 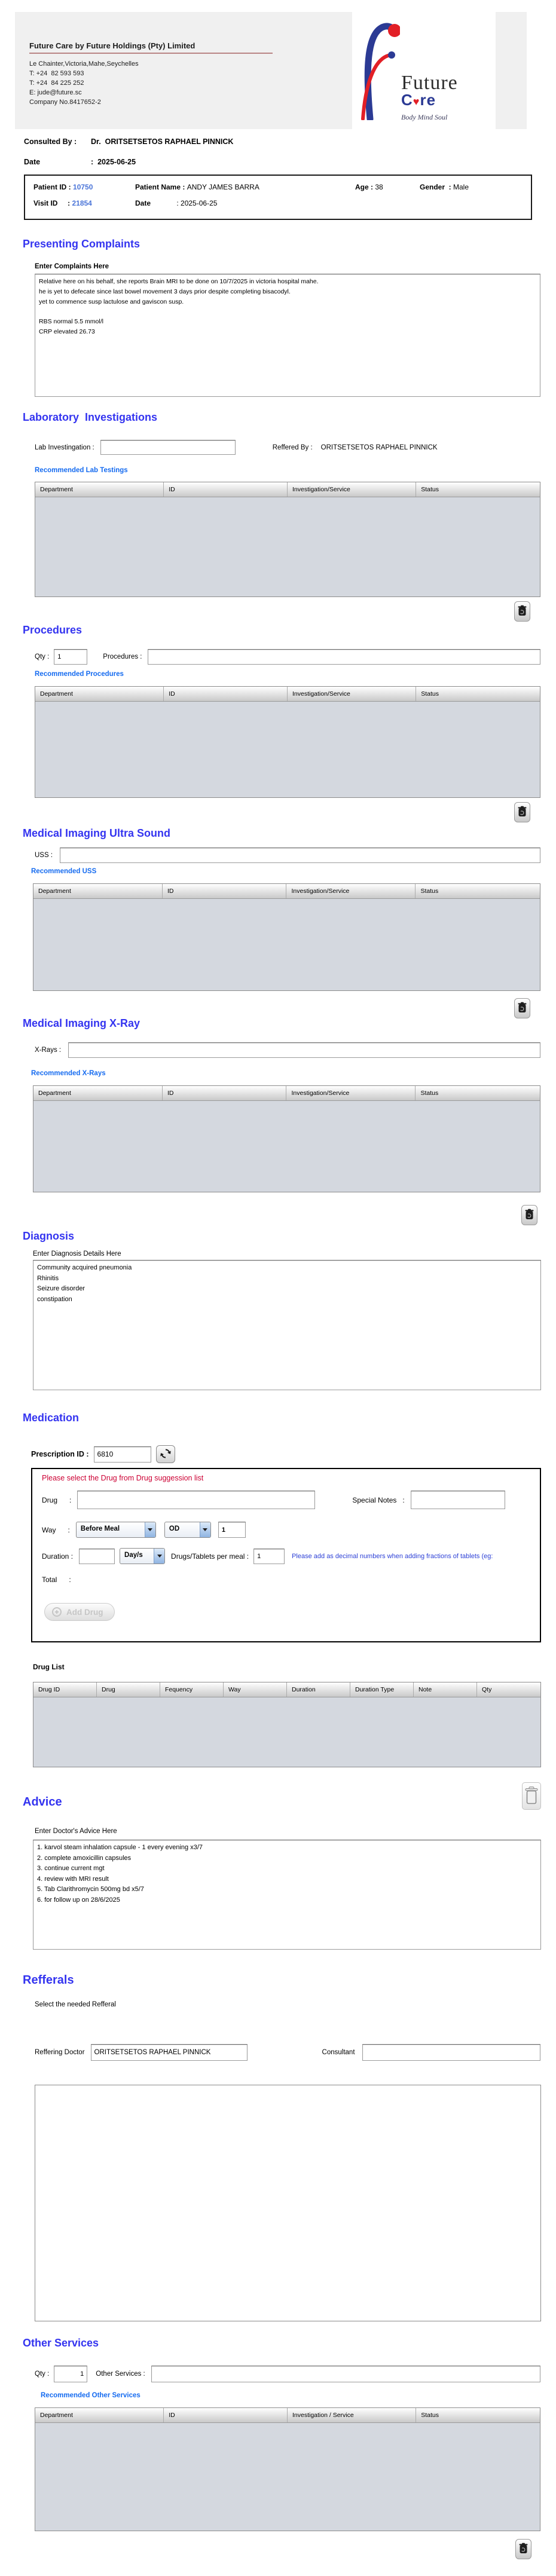 What do you see at coordinates (43, 1802) in the screenshot?
I see `advice-title: Advice` at bounding box center [43, 1802].